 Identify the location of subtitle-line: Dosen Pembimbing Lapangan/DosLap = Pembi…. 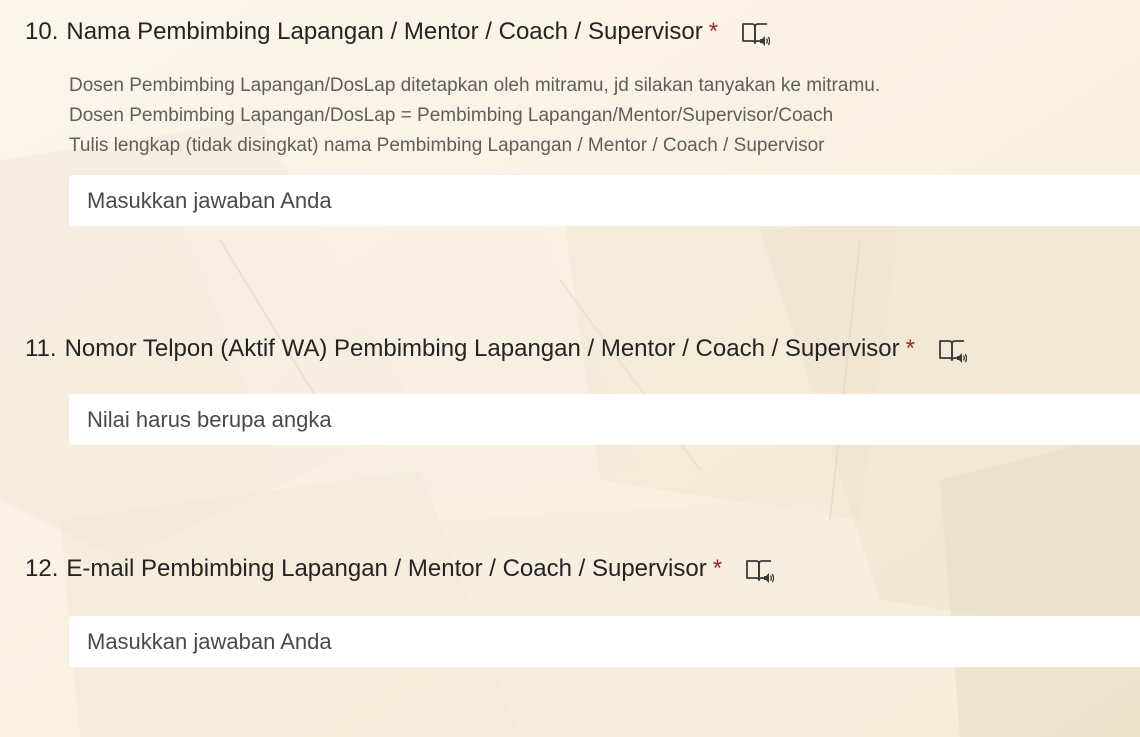
(451, 115).